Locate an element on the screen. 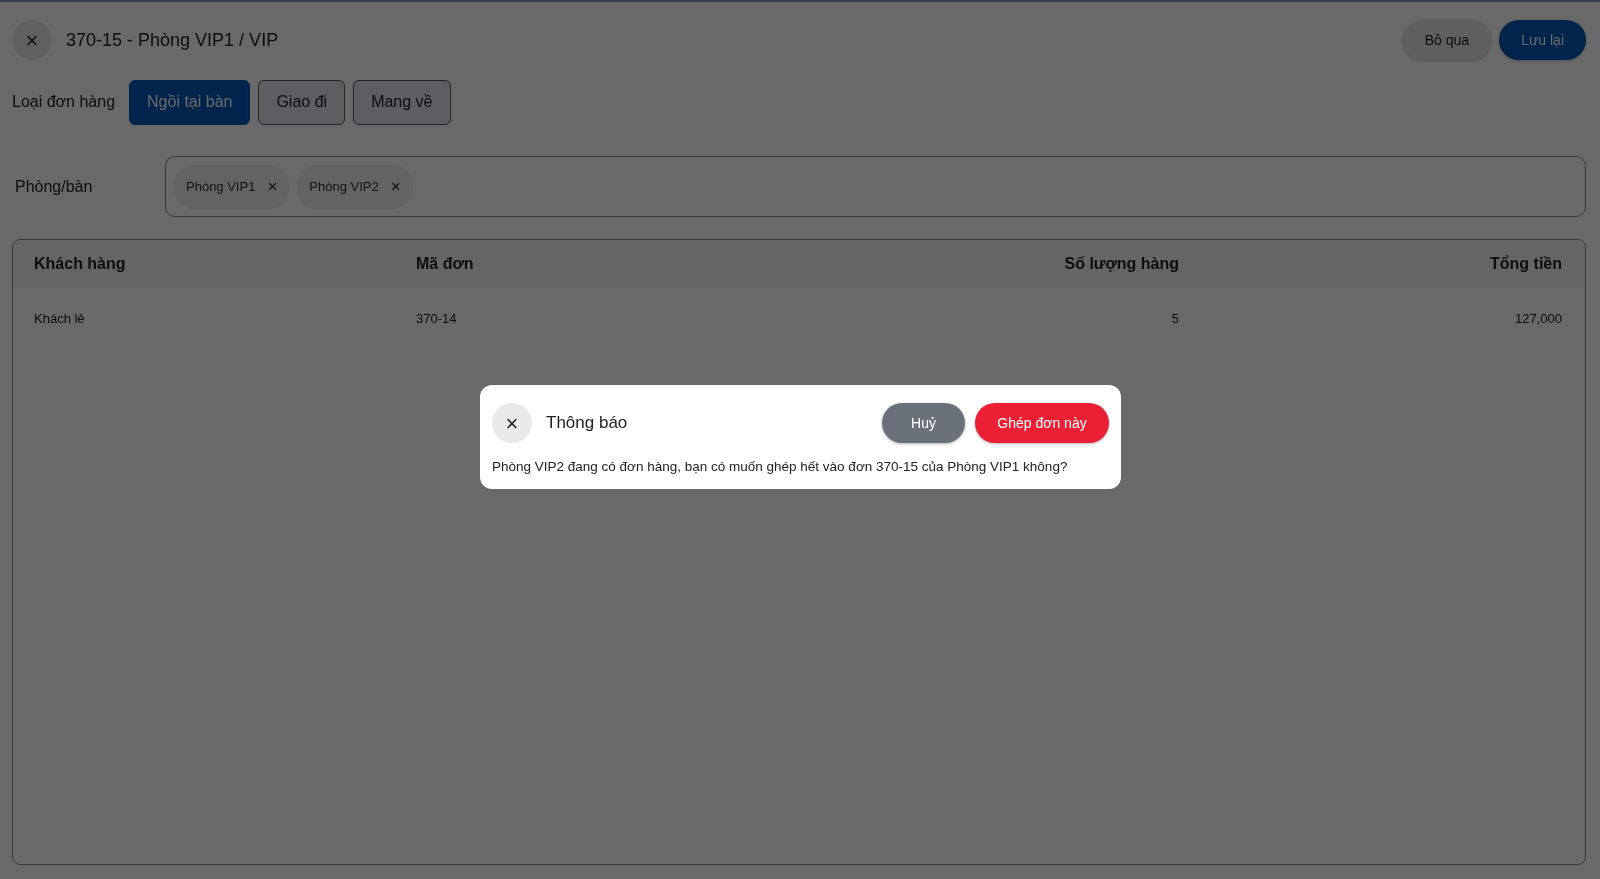 This screenshot has height=879, width=1600. table-cell-text: 5 is located at coordinates (1174, 319).